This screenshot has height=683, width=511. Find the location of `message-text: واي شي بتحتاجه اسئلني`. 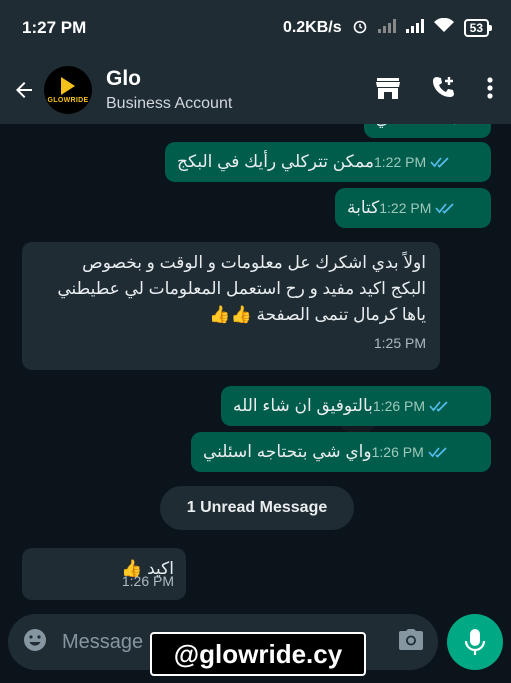

message-text: واي شي بتحتاجه اسئلني is located at coordinates (287, 451).